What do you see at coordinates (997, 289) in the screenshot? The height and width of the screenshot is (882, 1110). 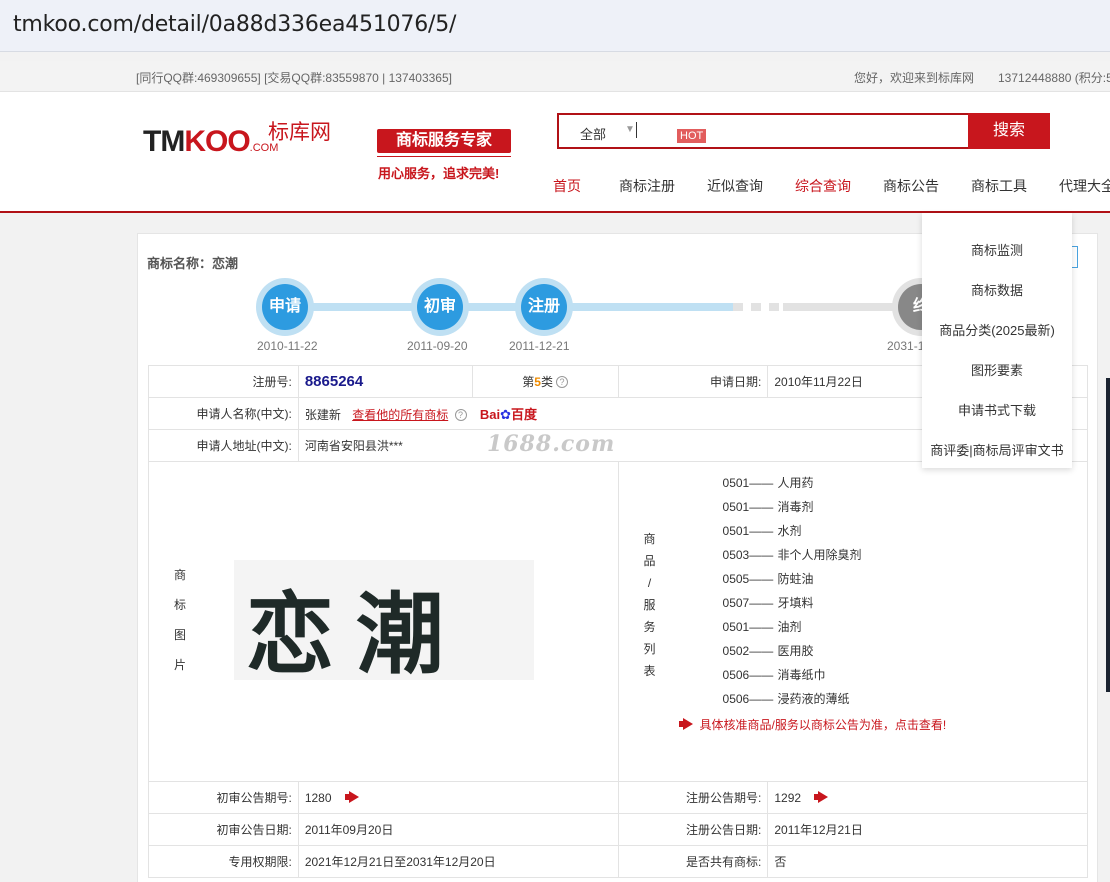 I see `menu-item-data: 商标数据` at bounding box center [997, 289].